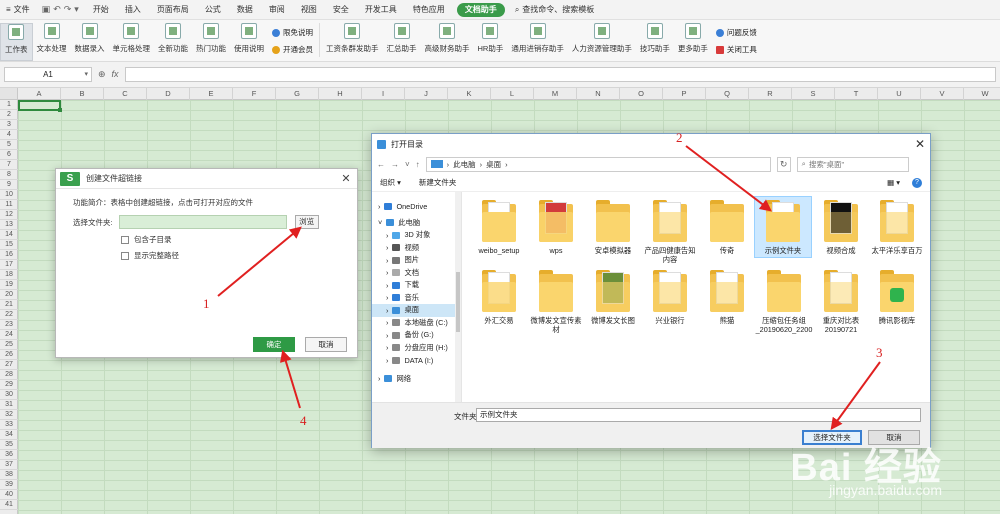 This screenshot has height=514, width=1000. What do you see at coordinates (9, 94) in the screenshot?
I see `select-all-corner` at bounding box center [9, 94].